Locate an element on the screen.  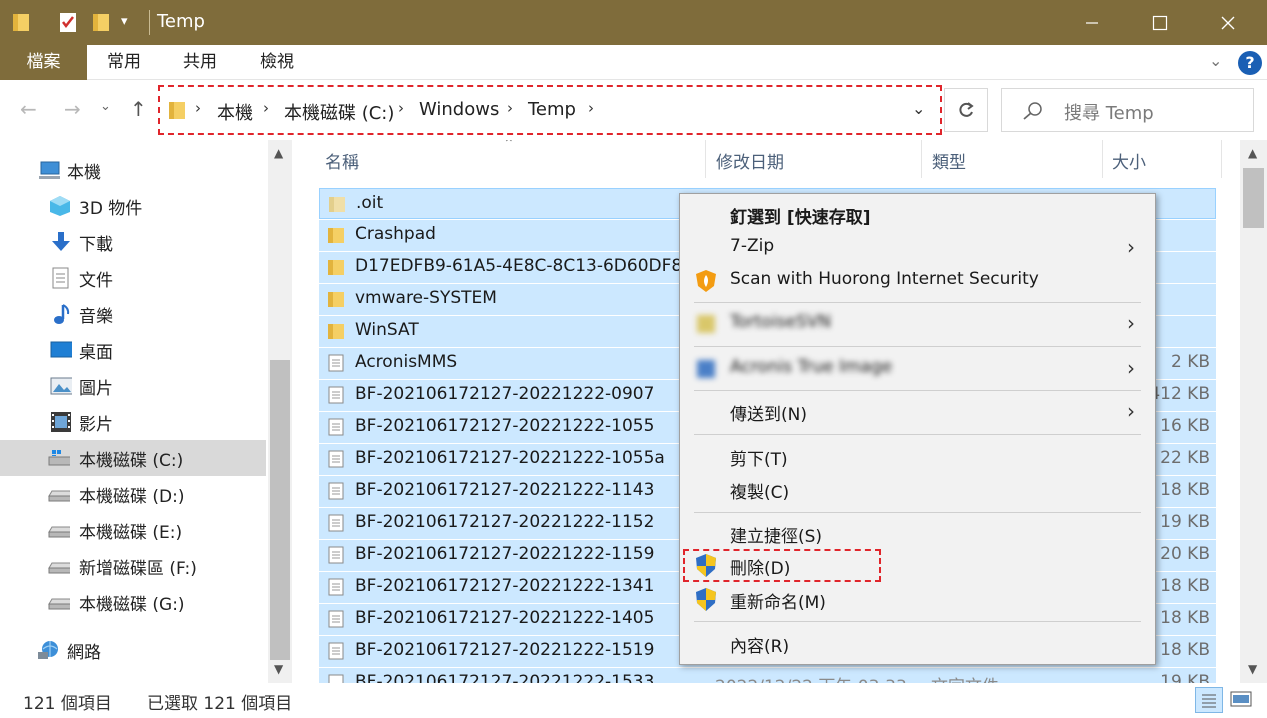
menu-item-create-shortcut: 建立捷徑(S) is located at coordinates (917, 534).